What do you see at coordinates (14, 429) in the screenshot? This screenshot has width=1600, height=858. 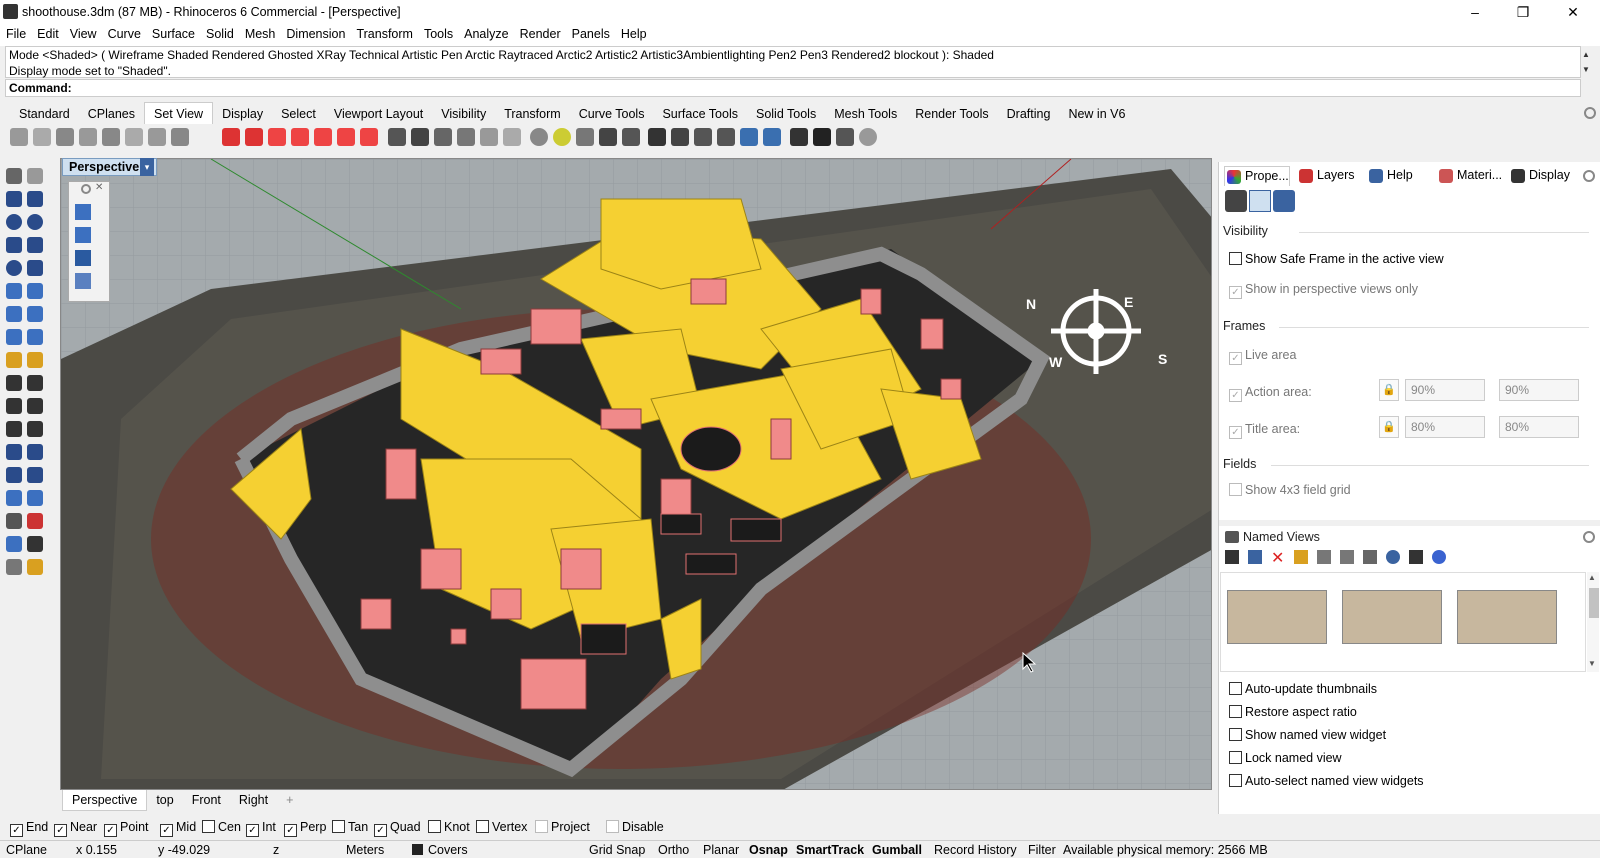 I see `fillet-icon` at bounding box center [14, 429].